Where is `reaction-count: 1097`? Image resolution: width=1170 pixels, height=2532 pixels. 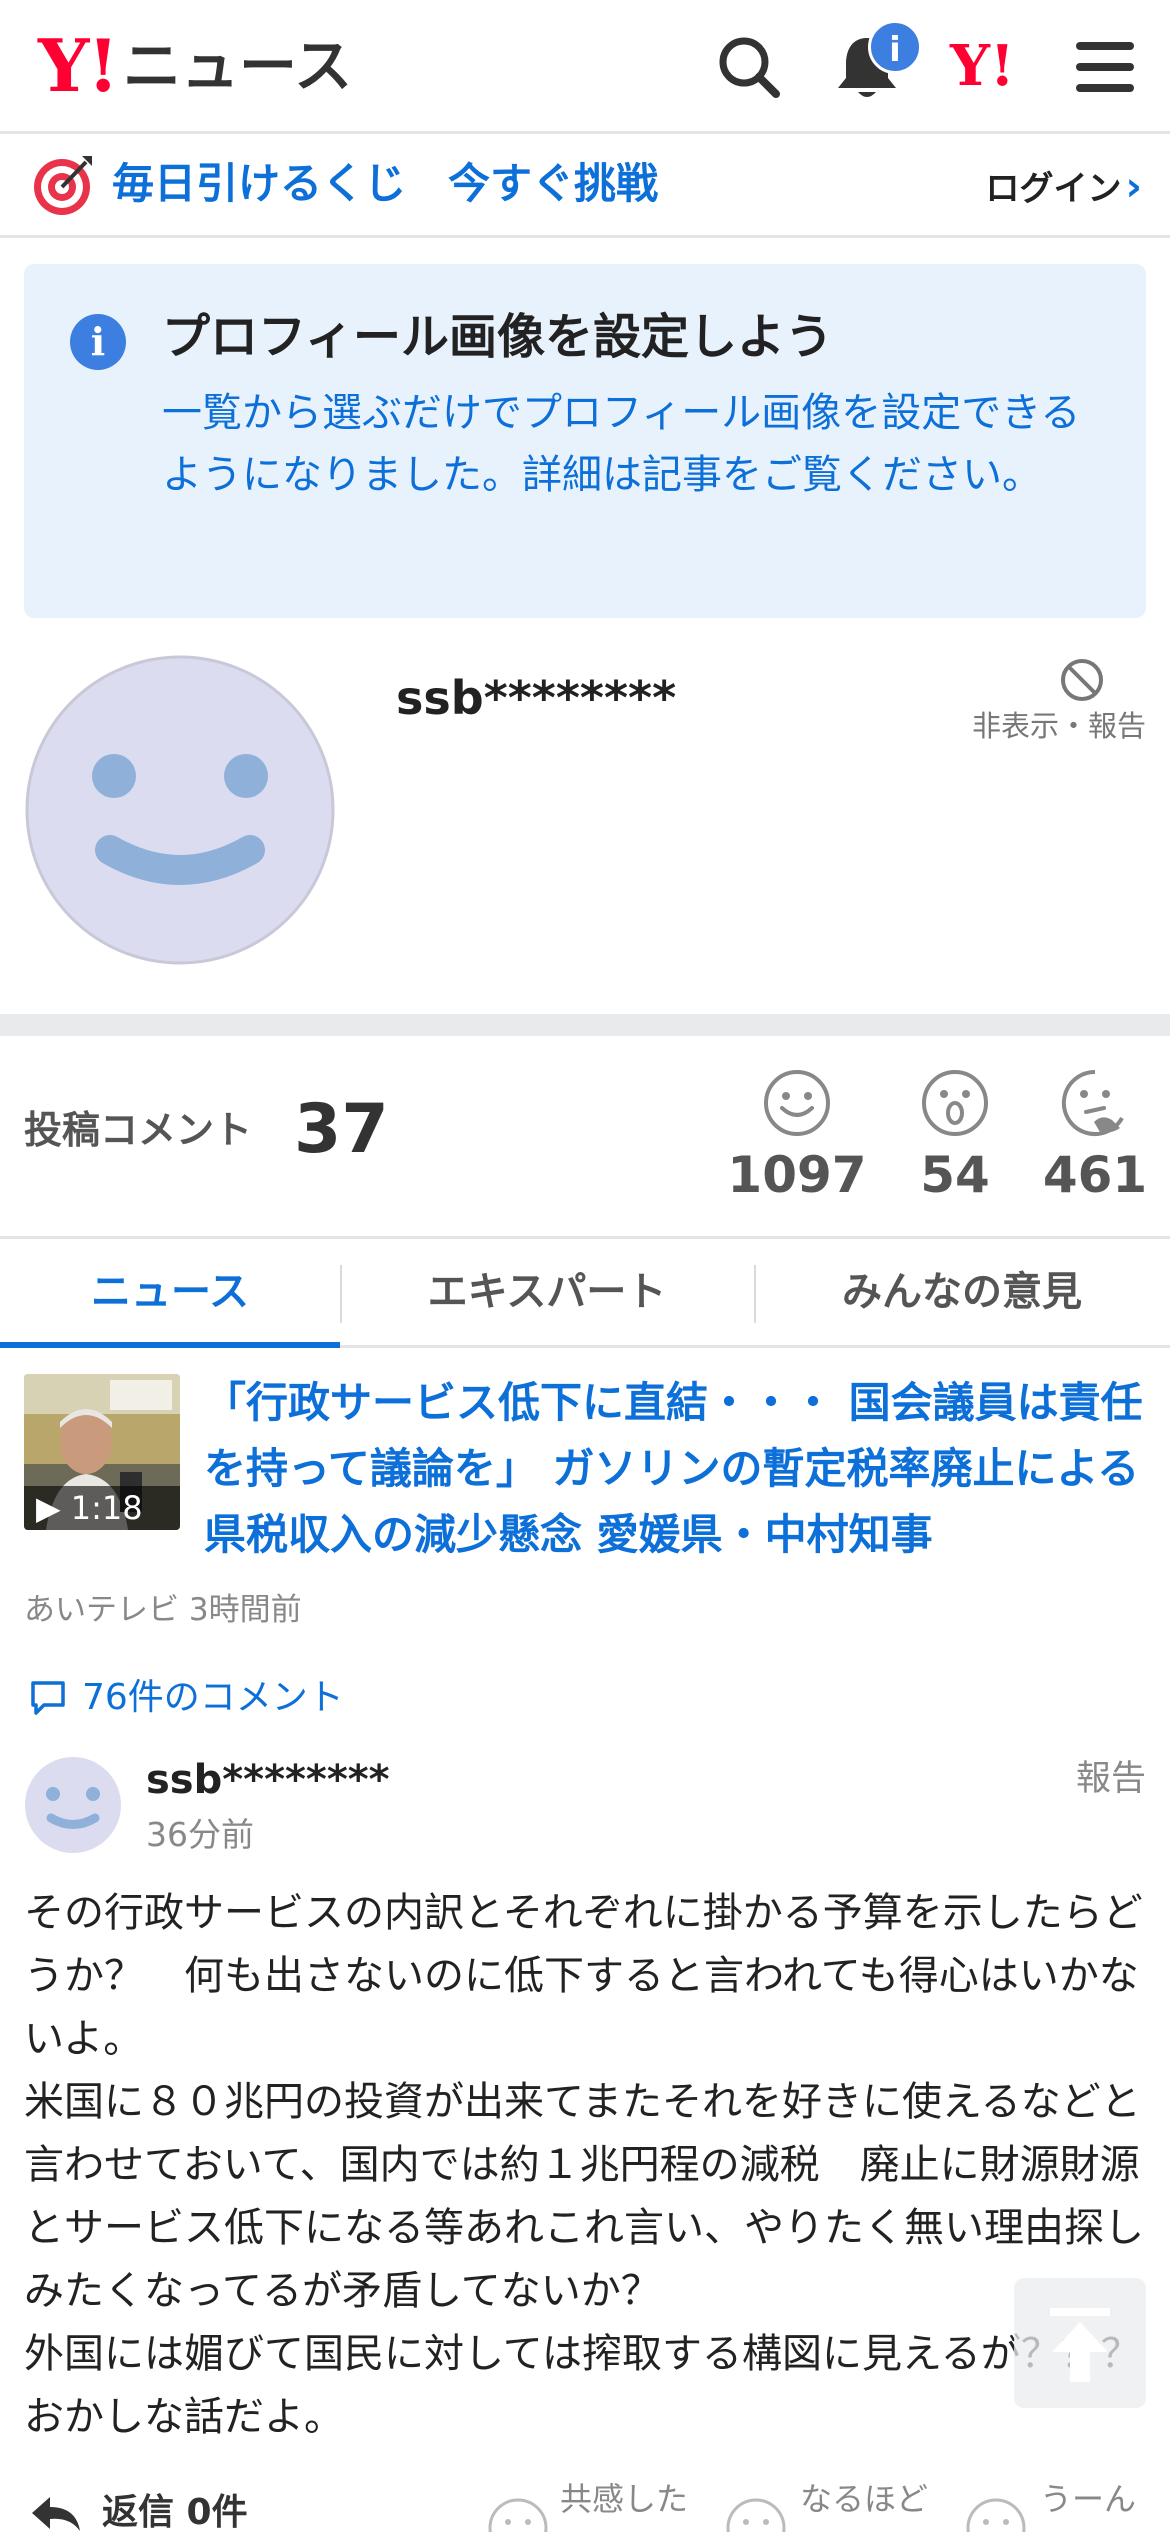
reaction-count: 1097 is located at coordinates (797, 1175).